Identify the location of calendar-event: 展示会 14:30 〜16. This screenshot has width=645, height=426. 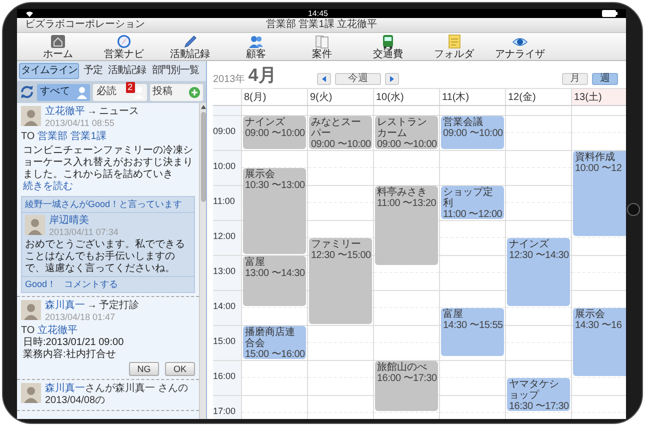
(599, 342).